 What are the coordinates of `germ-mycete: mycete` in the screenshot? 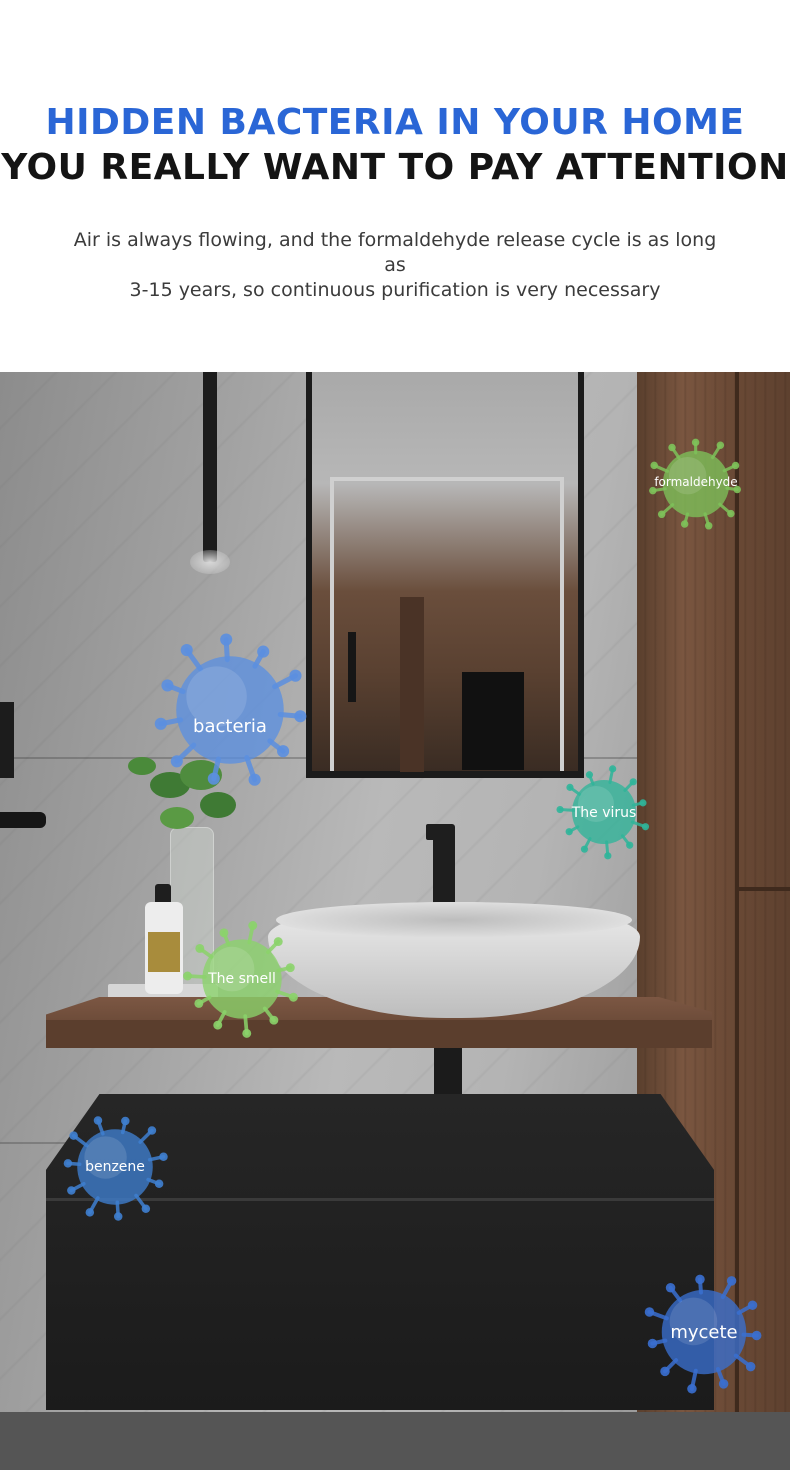 It's located at (704, 1332).